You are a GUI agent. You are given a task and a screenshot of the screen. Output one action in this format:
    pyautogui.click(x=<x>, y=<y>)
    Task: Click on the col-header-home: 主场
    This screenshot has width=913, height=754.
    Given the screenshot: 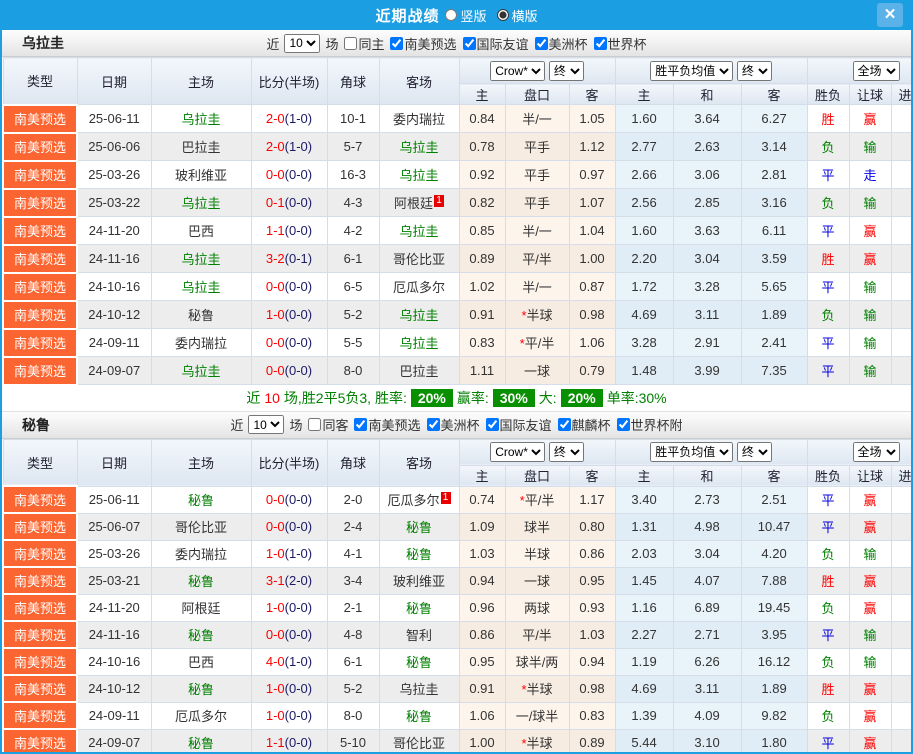 What is the action you would take?
    pyautogui.click(x=201, y=462)
    